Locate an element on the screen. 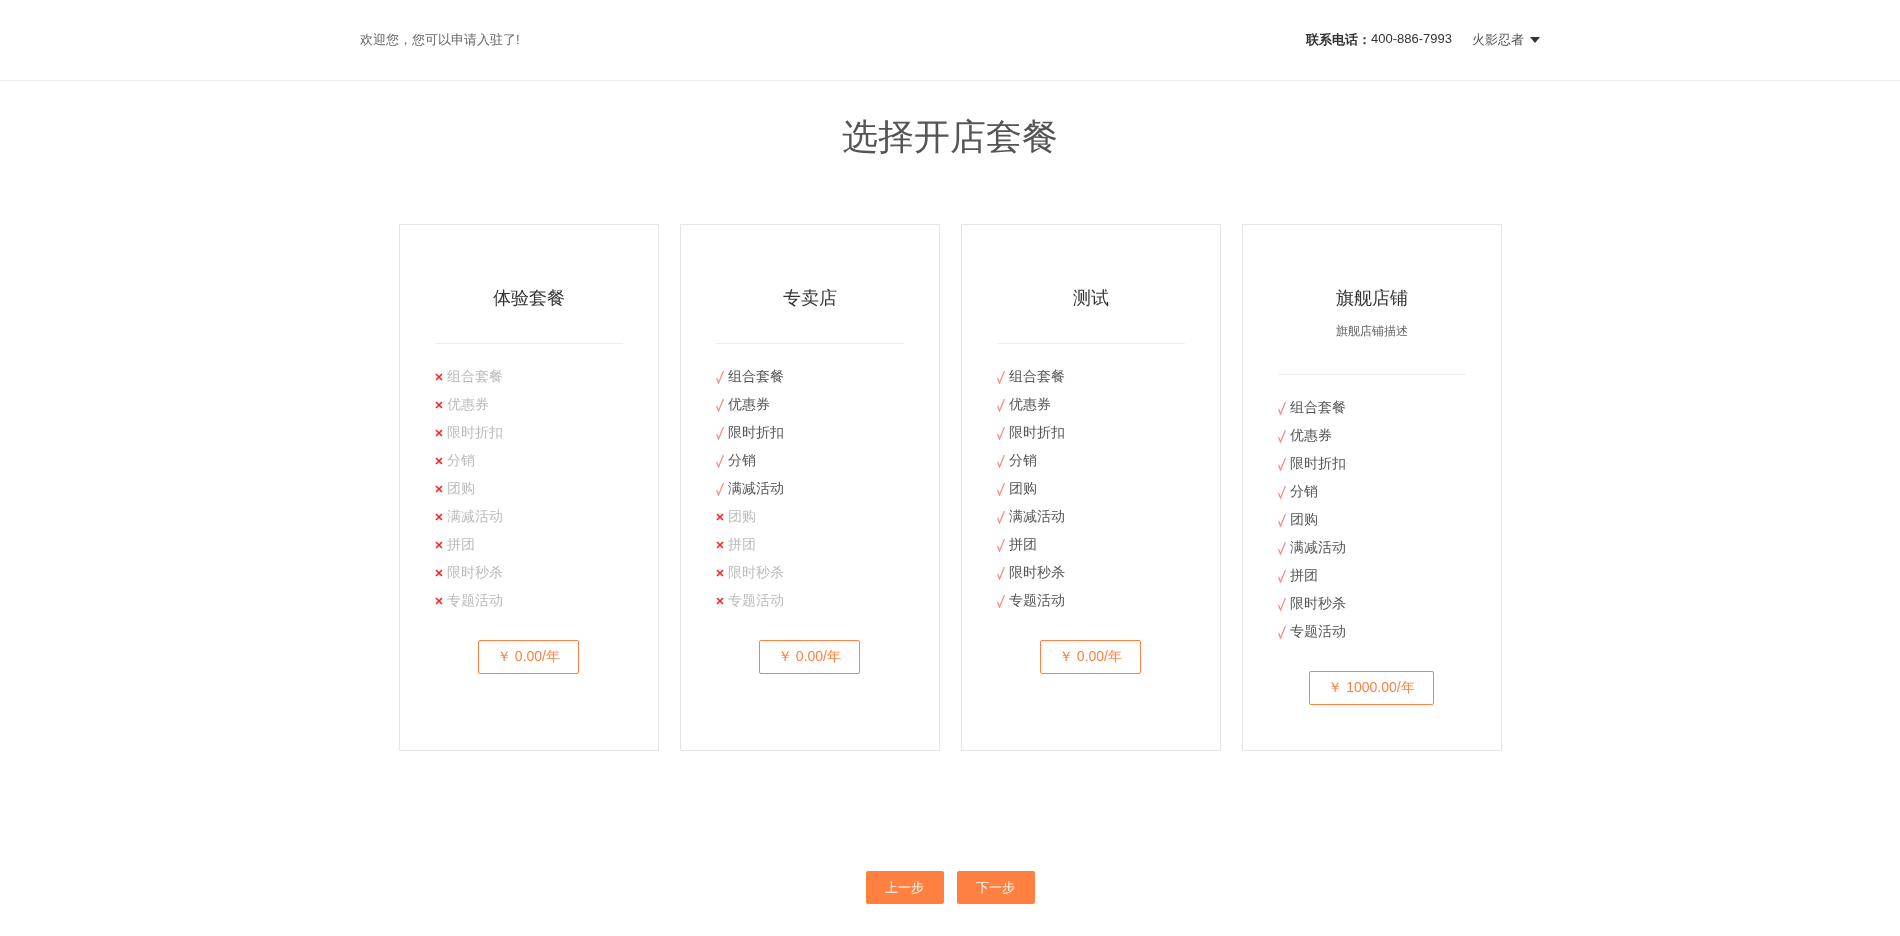 This screenshot has width=1900, height=936. plan-name: 测试 is located at coordinates (1090, 298).